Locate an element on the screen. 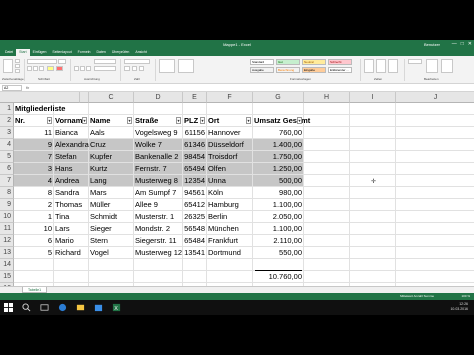 The width and height of the screenshot is (474, 355). table-cell: Kurtz is located at coordinates (111, 169).